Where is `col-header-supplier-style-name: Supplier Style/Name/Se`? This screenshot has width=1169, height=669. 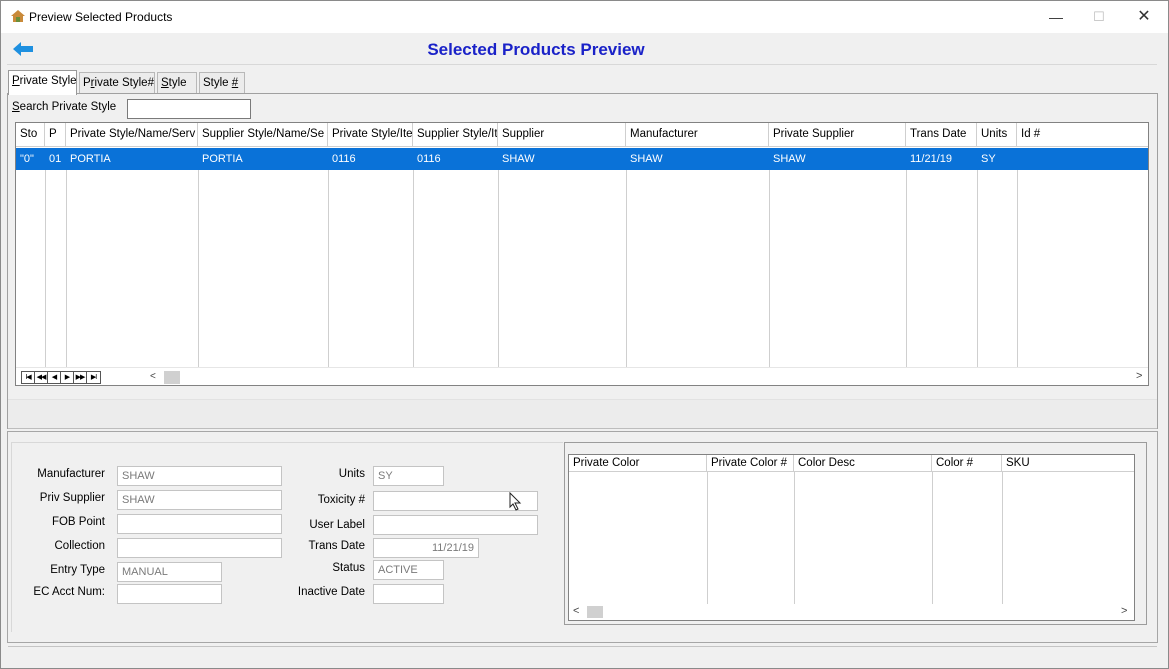 col-header-supplier-style-name: Supplier Style/Name/Se is located at coordinates (263, 135).